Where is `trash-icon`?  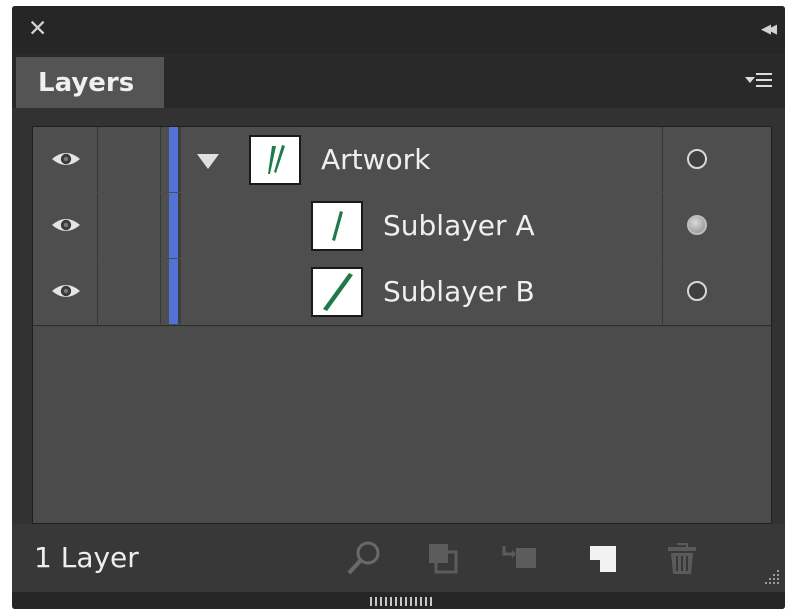
trash-icon is located at coordinates (682, 558).